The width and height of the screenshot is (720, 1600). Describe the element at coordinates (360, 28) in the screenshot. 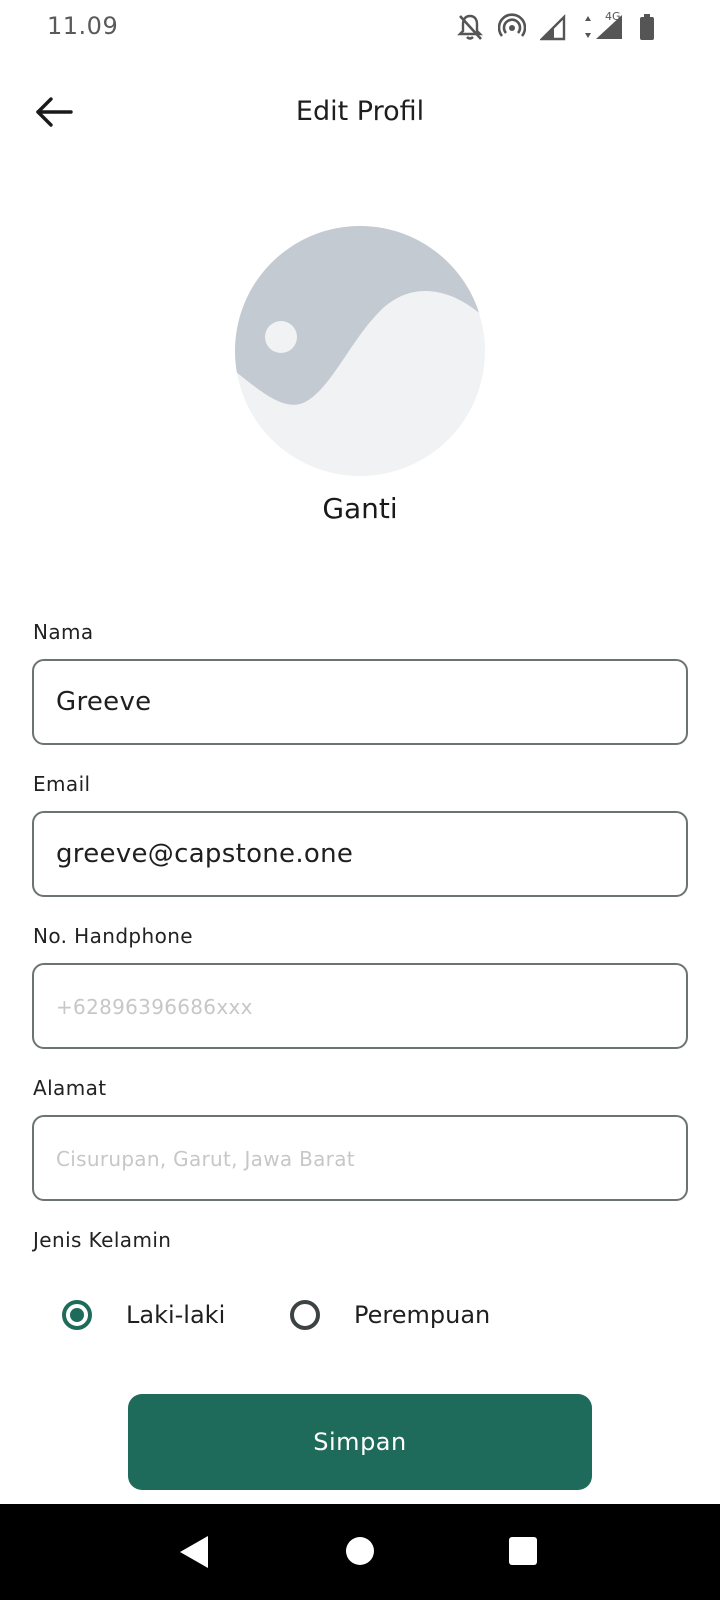

I see `status-bar: 11.09 4G` at that location.